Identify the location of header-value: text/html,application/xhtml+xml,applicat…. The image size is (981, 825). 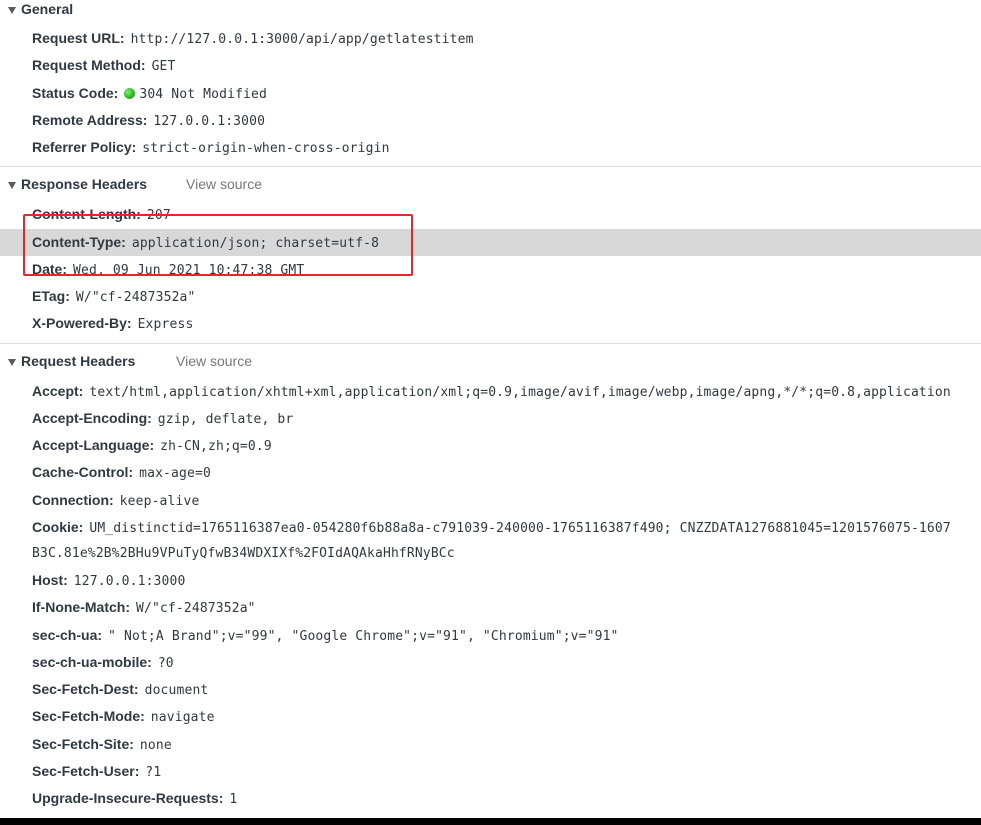
(519, 392).